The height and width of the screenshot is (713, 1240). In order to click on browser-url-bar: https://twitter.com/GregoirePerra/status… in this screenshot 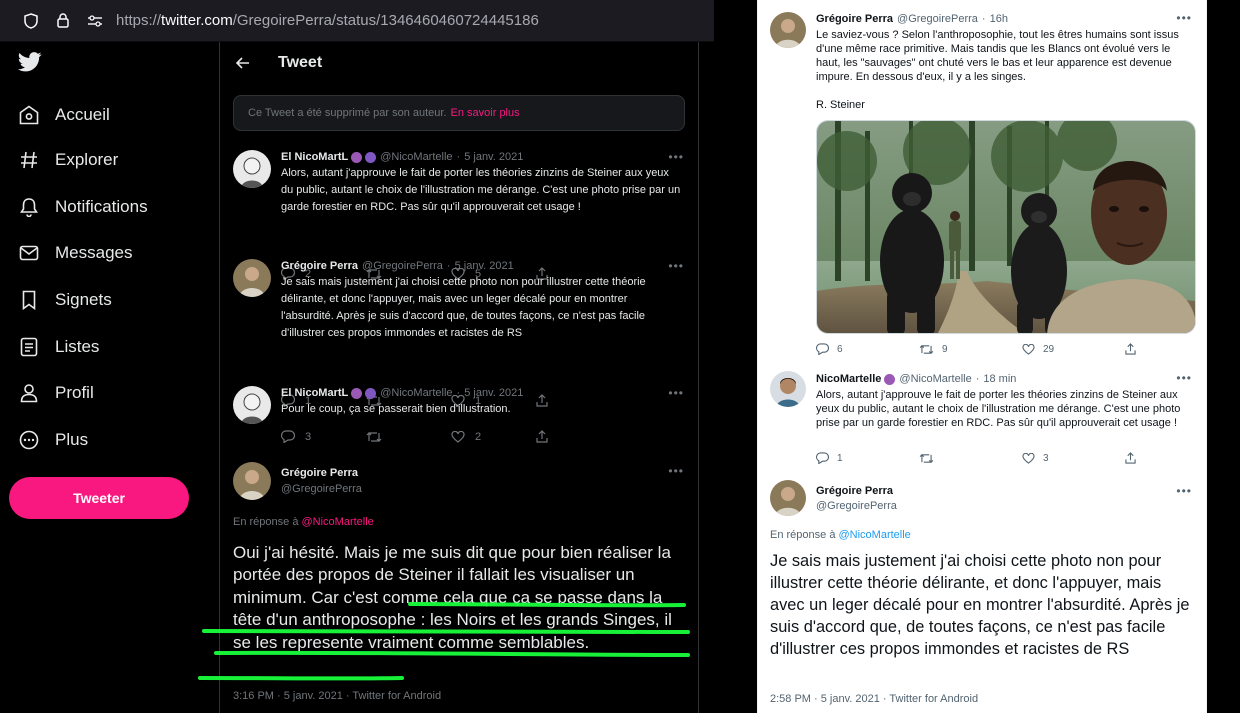, I will do `click(357, 21)`.